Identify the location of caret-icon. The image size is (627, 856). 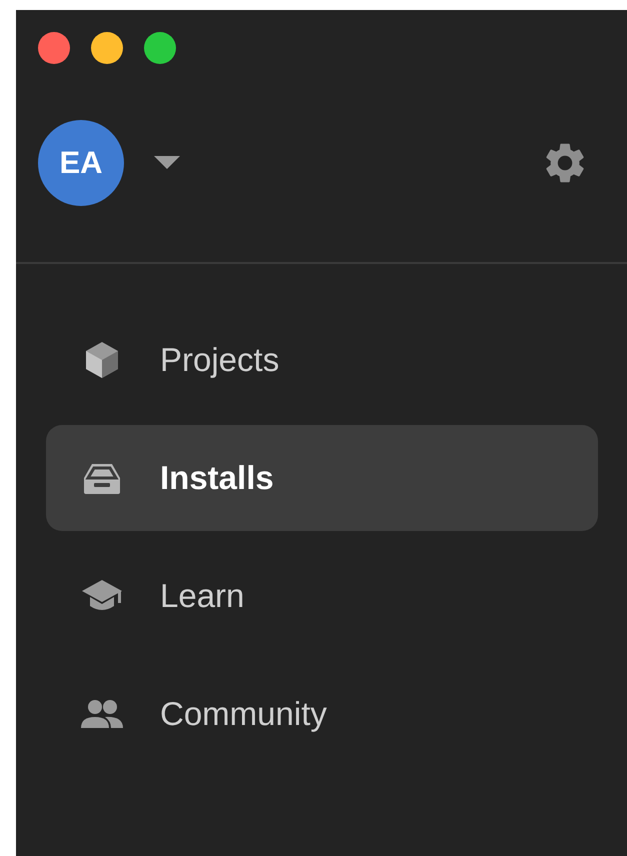
(167, 163).